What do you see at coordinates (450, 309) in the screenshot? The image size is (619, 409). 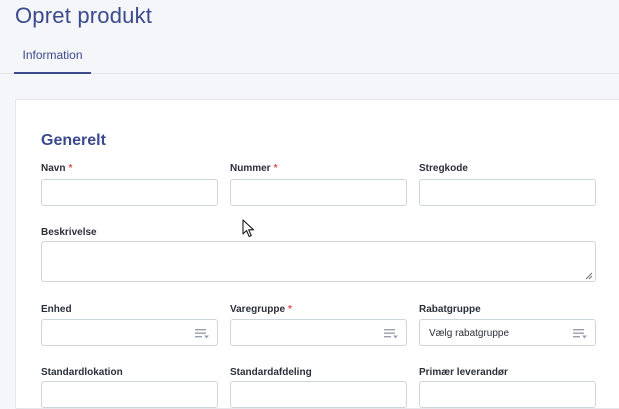 I see `rabatgruppe-label: Rabatgruppe` at bounding box center [450, 309].